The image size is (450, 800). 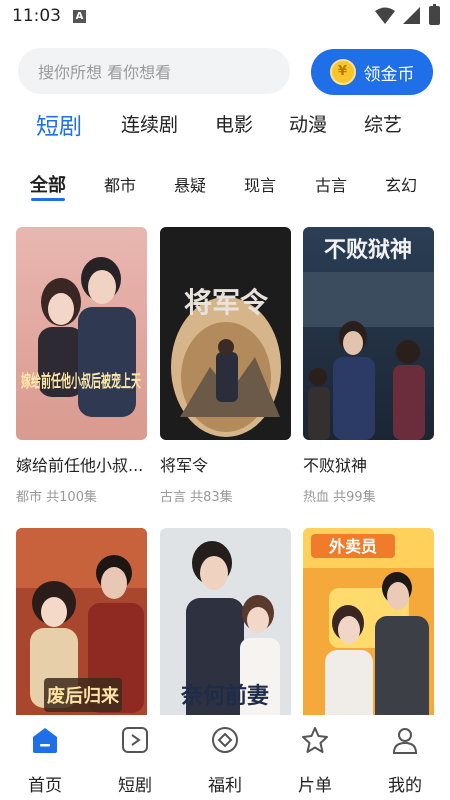 What do you see at coordinates (81, 333) in the screenshot?
I see `drama-poster: 嫁给前任他小叔后被宠上天` at bounding box center [81, 333].